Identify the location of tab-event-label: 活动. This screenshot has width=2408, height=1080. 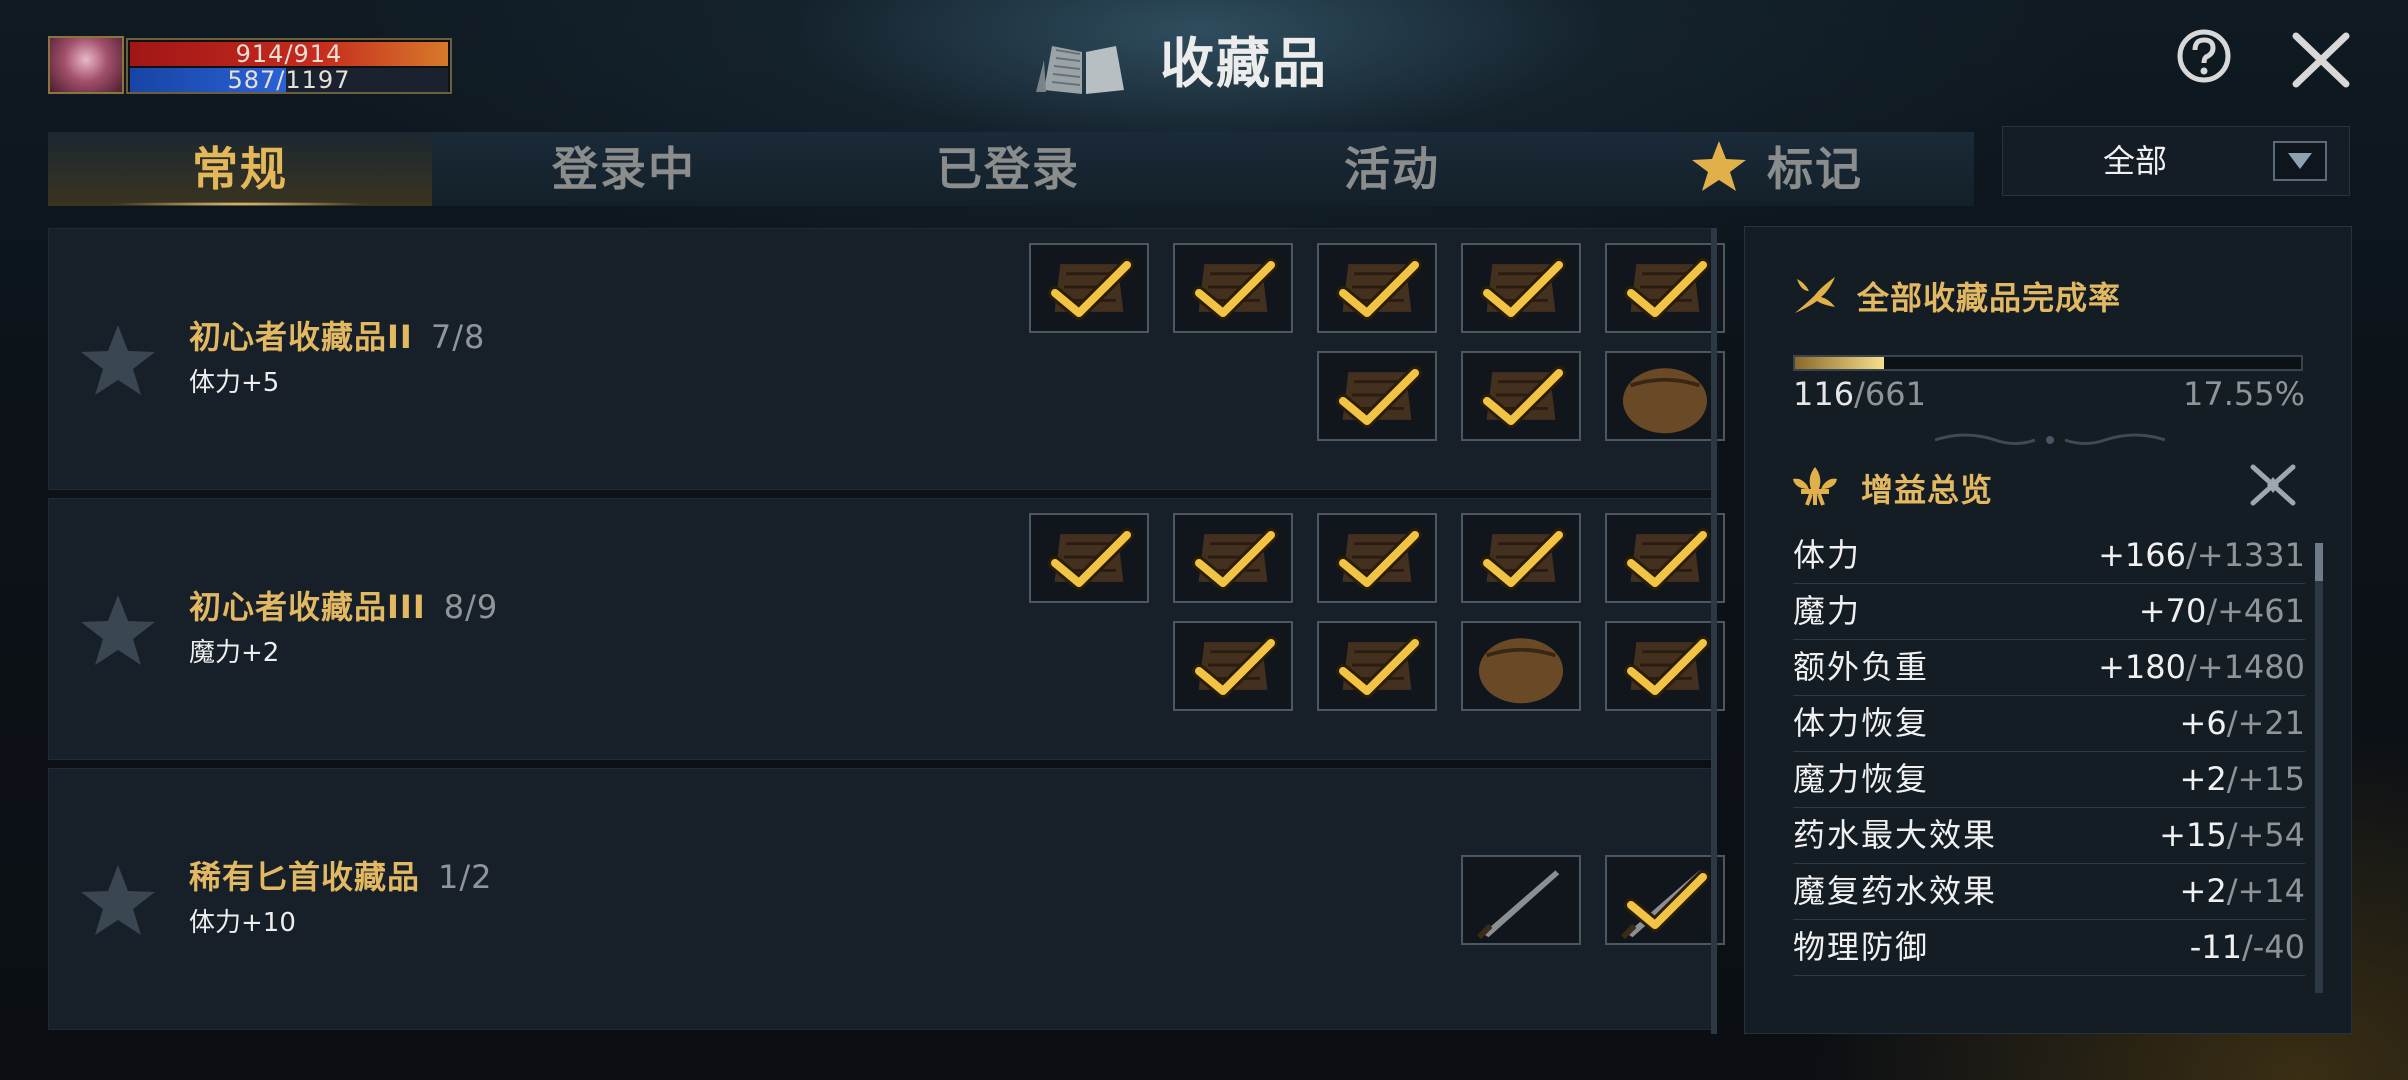
(1392, 169).